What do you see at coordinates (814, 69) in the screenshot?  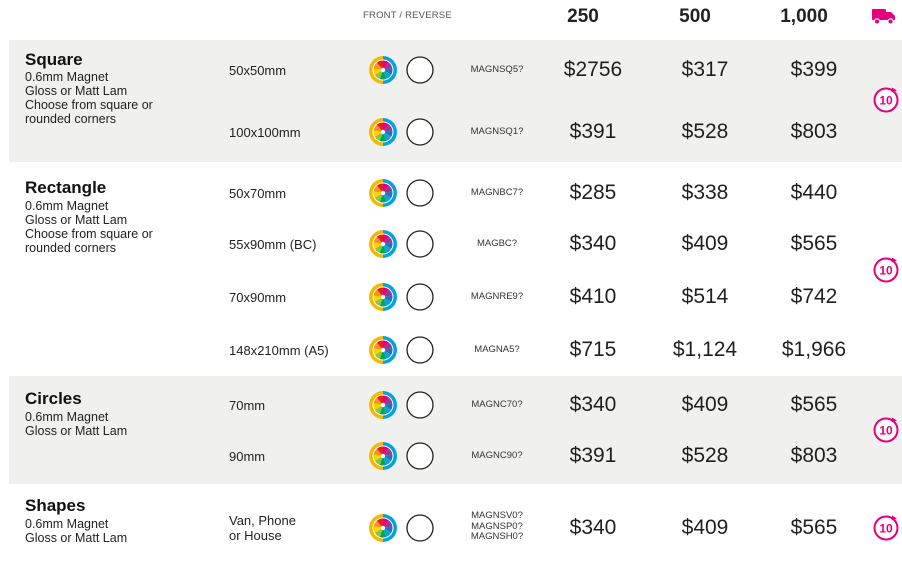 I see `price-1000: $399` at bounding box center [814, 69].